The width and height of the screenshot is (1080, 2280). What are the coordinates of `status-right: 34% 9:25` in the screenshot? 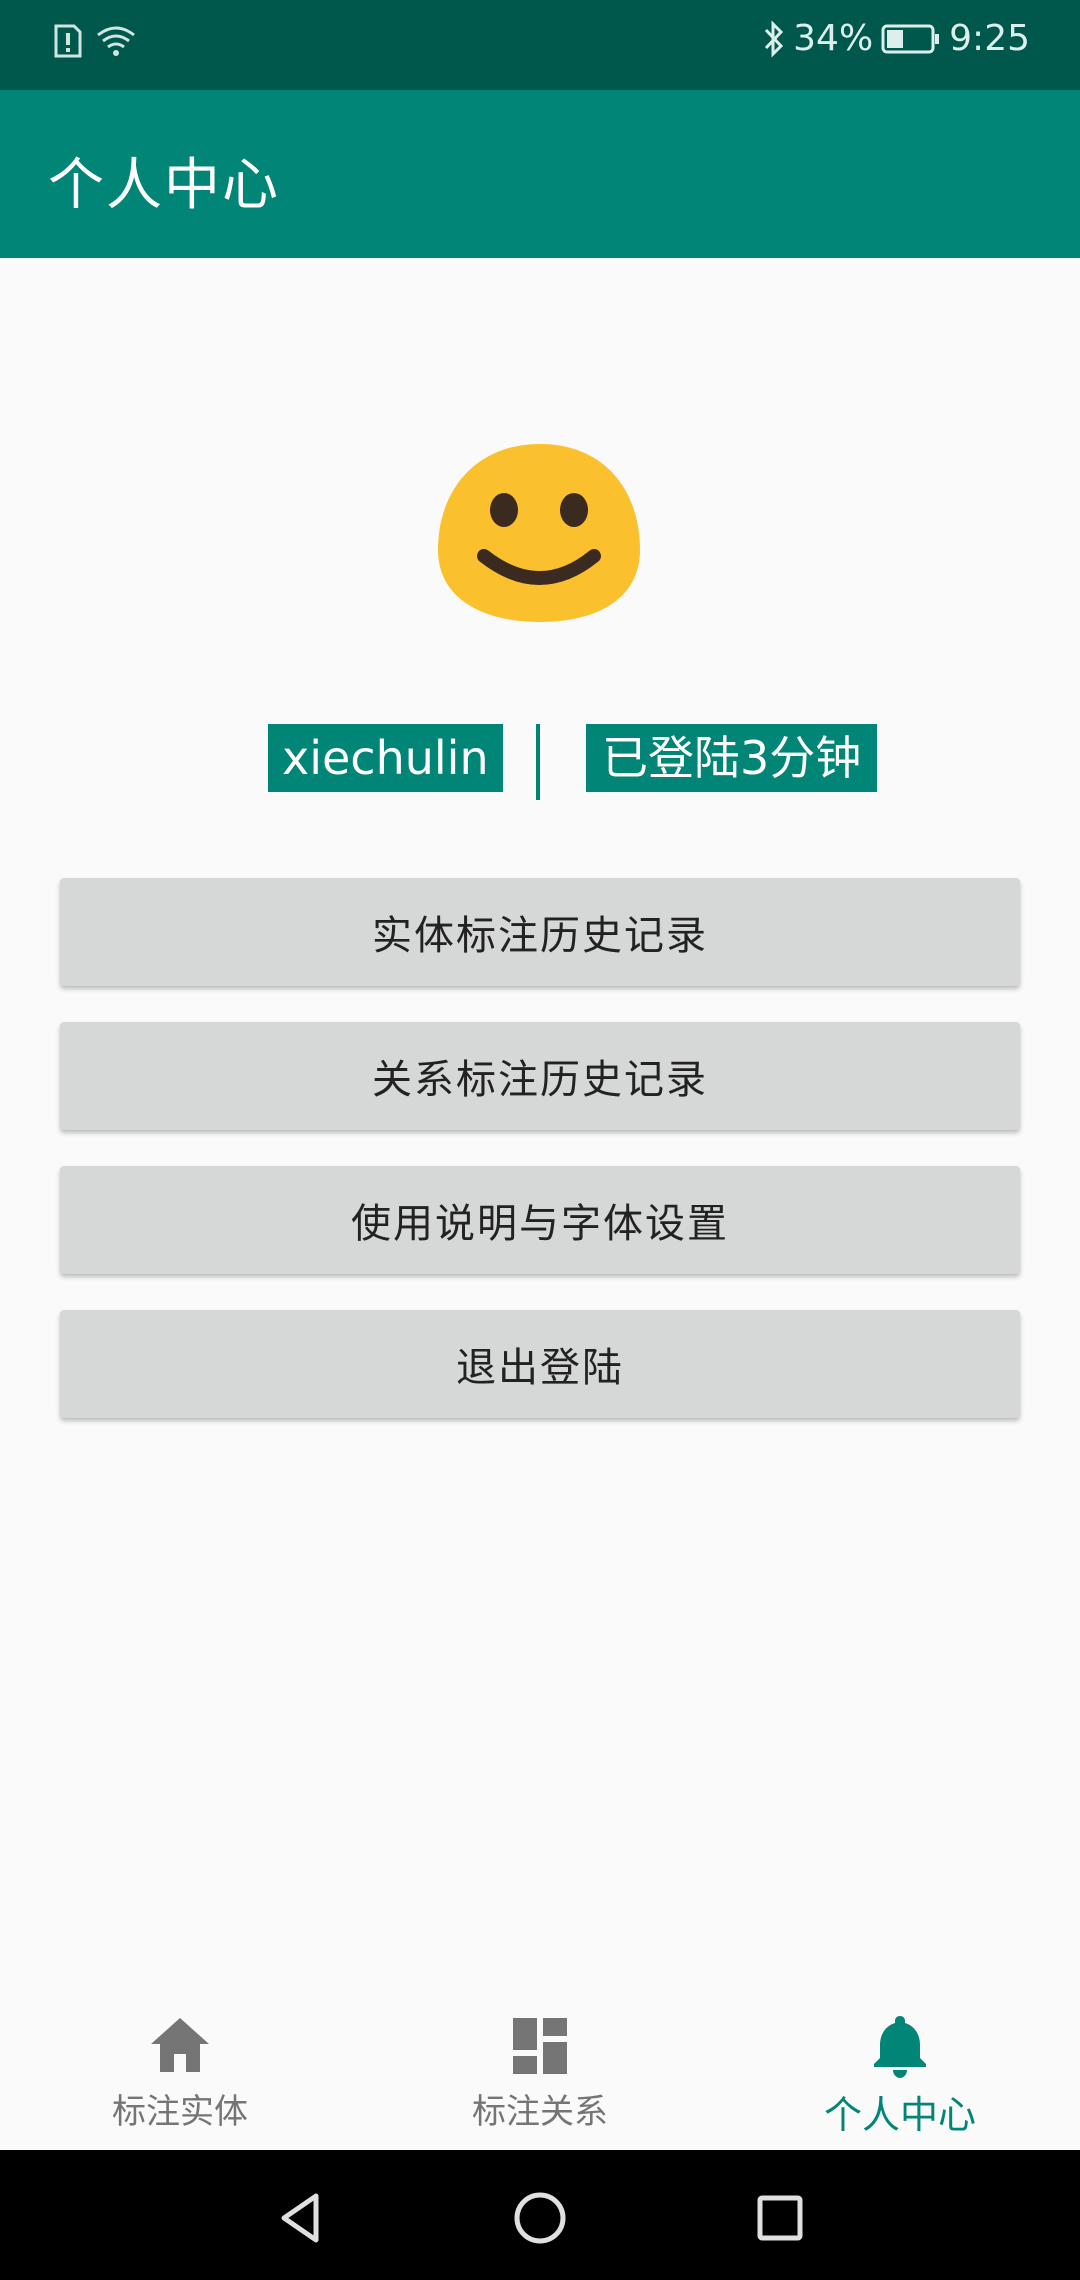 It's located at (896, 38).